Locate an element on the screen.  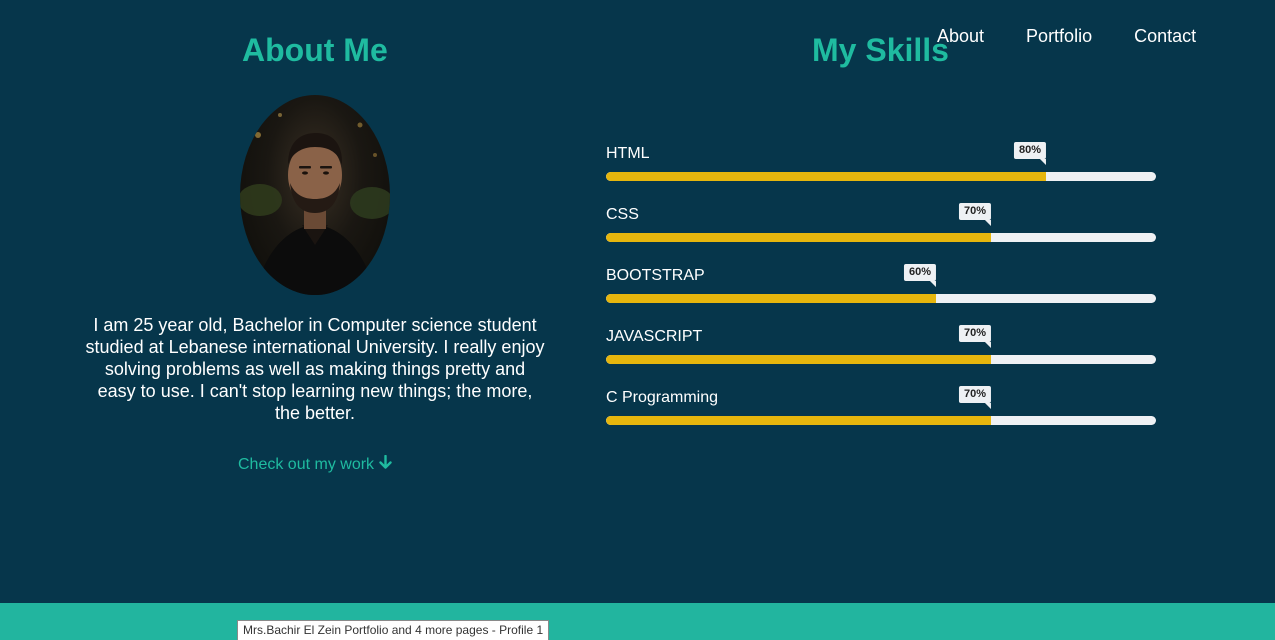
nav-link-contact: Contact is located at coordinates (1165, 36).